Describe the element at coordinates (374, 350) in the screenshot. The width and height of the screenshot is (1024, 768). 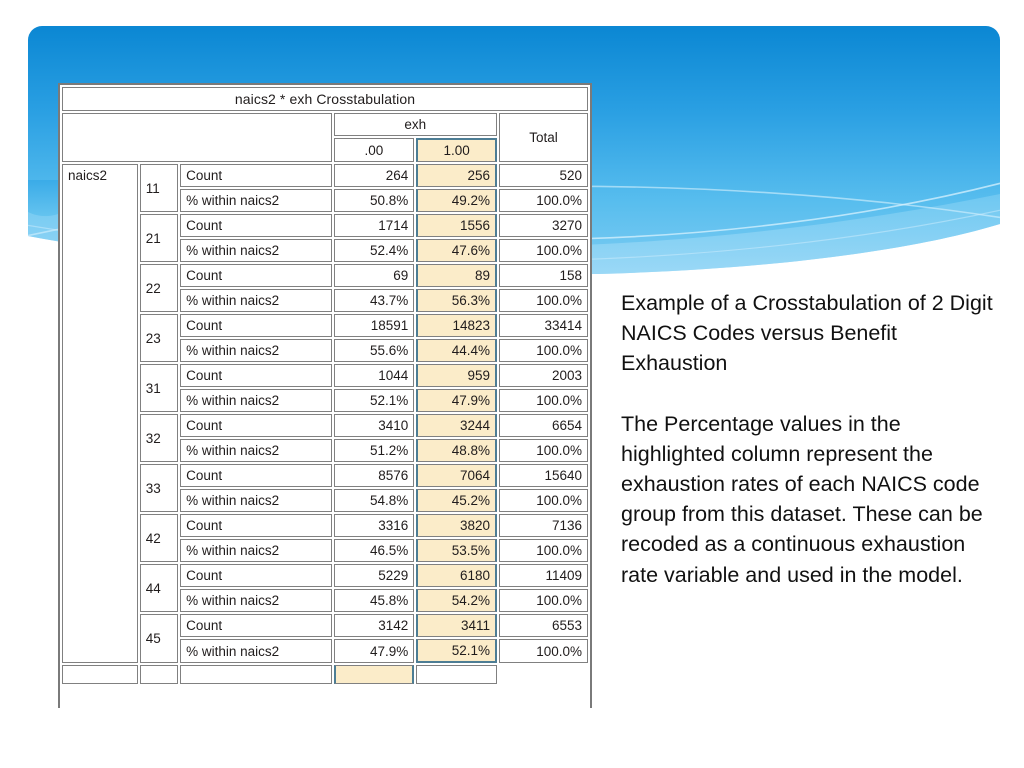
I see `cell-percent-000: 55.6%` at that location.